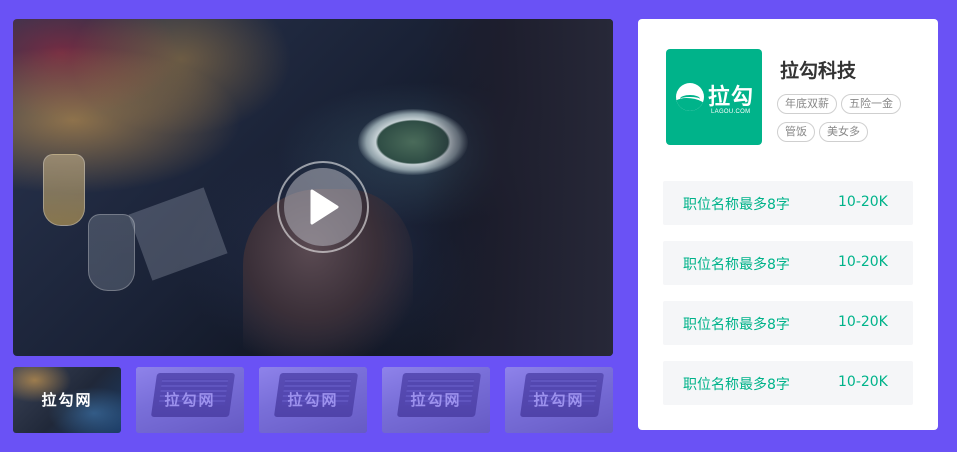 The image size is (957, 452). What do you see at coordinates (871, 104) in the screenshot?
I see `company-tag: 五险一金` at bounding box center [871, 104].